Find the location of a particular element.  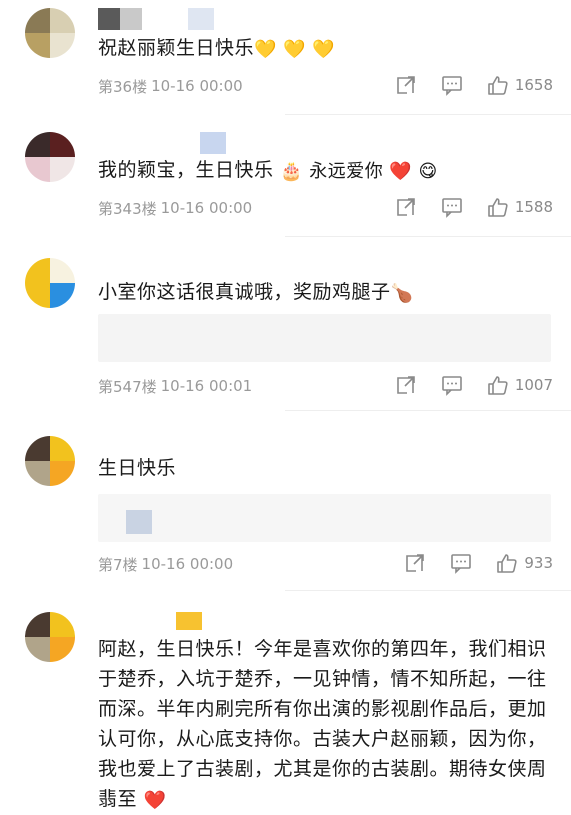

like-button: 1658 is located at coordinates (520, 85).